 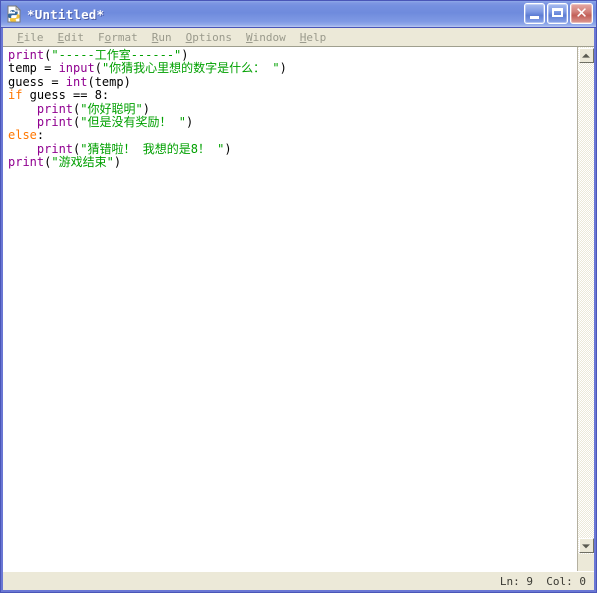 What do you see at coordinates (116, 55) in the screenshot?
I see `code-token-string: "-----工作室------"` at bounding box center [116, 55].